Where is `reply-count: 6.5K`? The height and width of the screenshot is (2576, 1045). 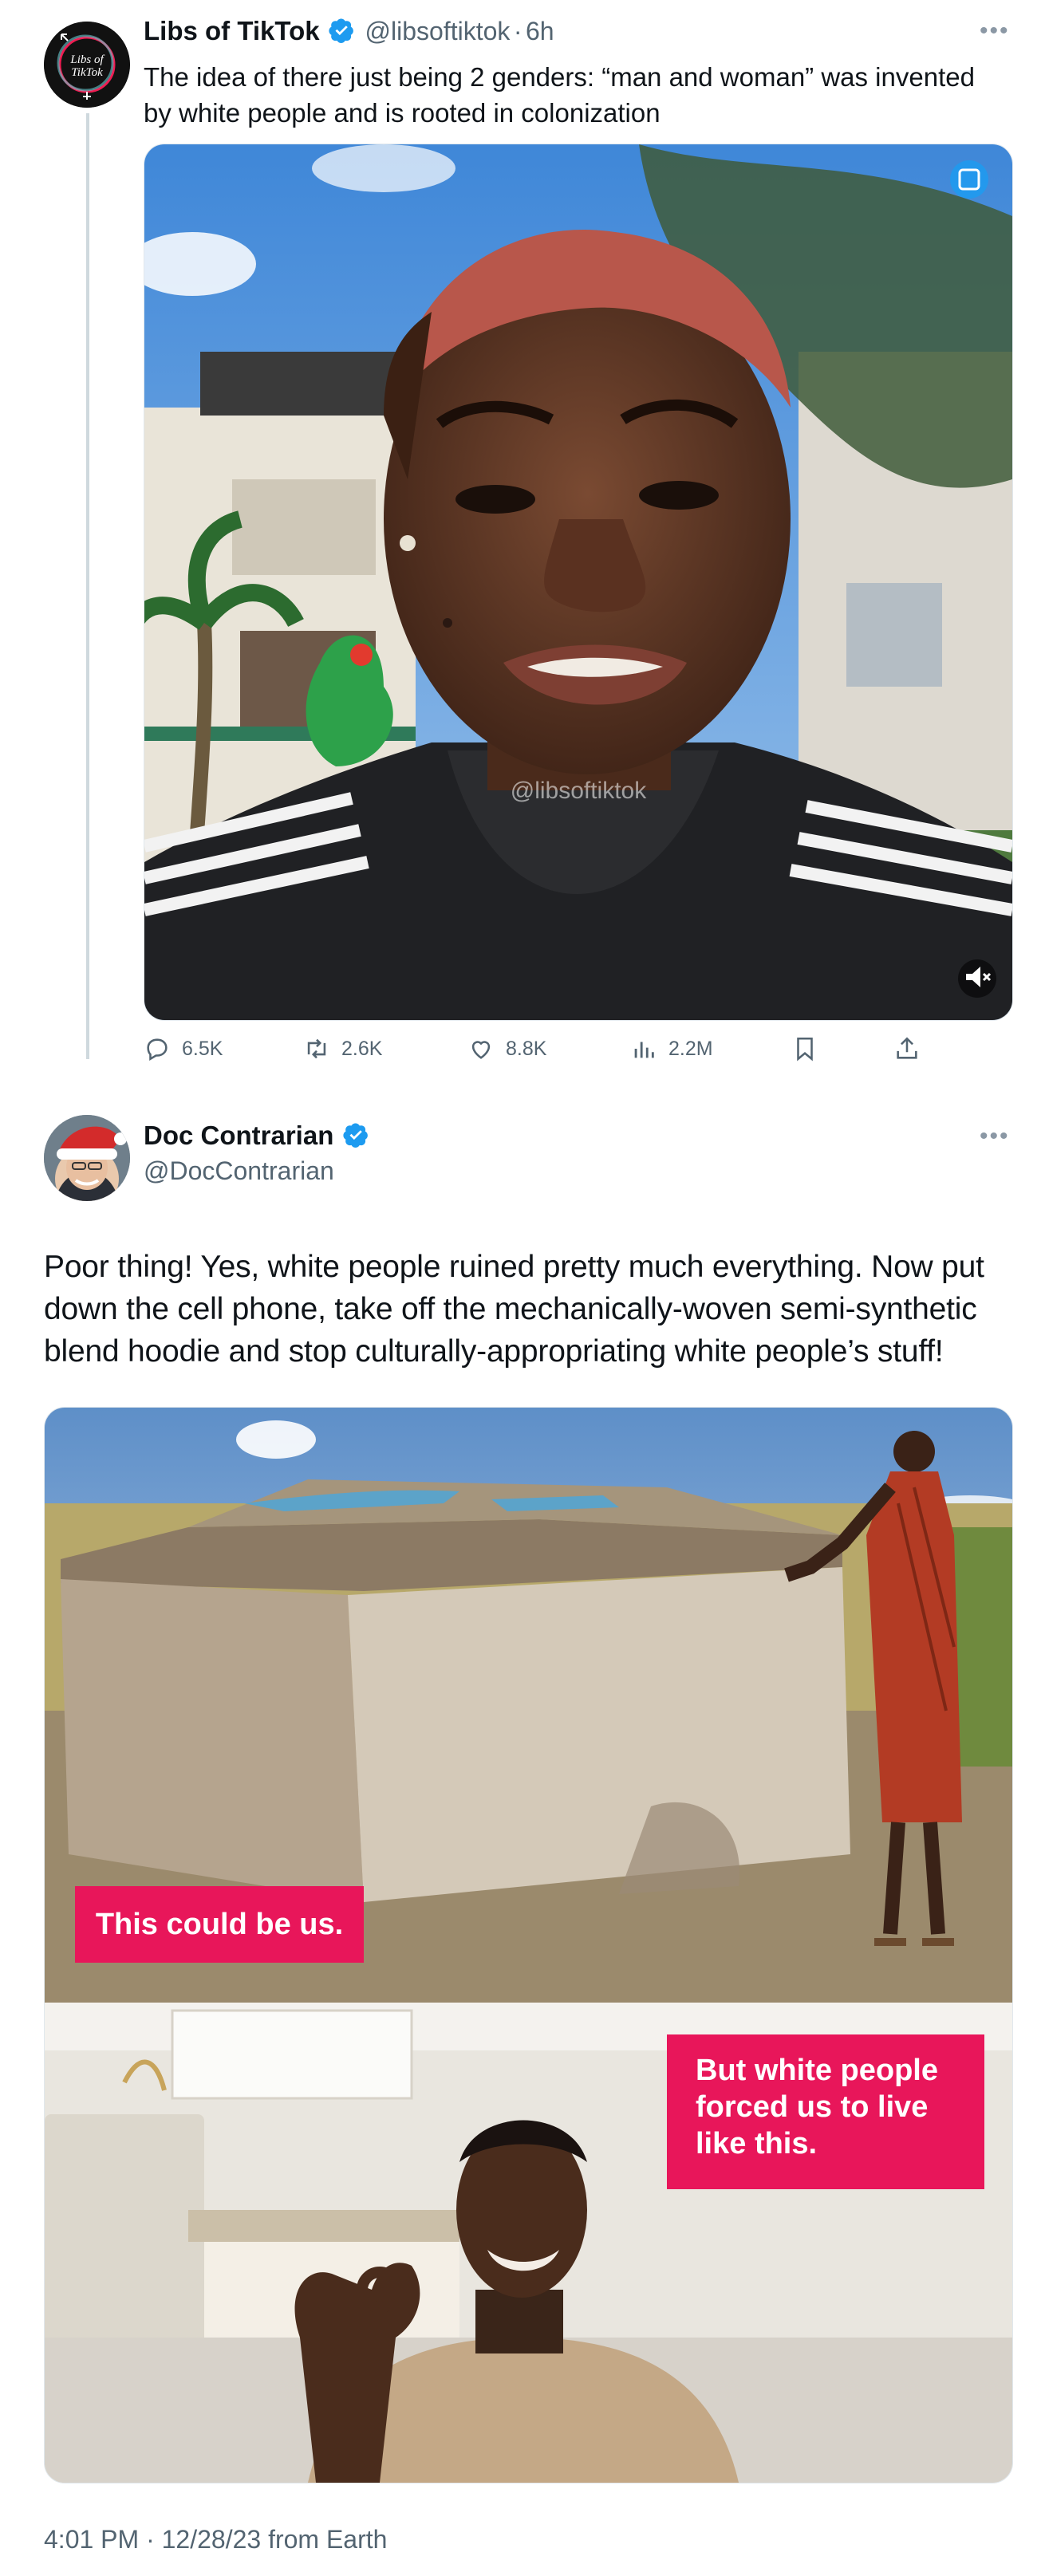 reply-count: 6.5K is located at coordinates (203, 1048).